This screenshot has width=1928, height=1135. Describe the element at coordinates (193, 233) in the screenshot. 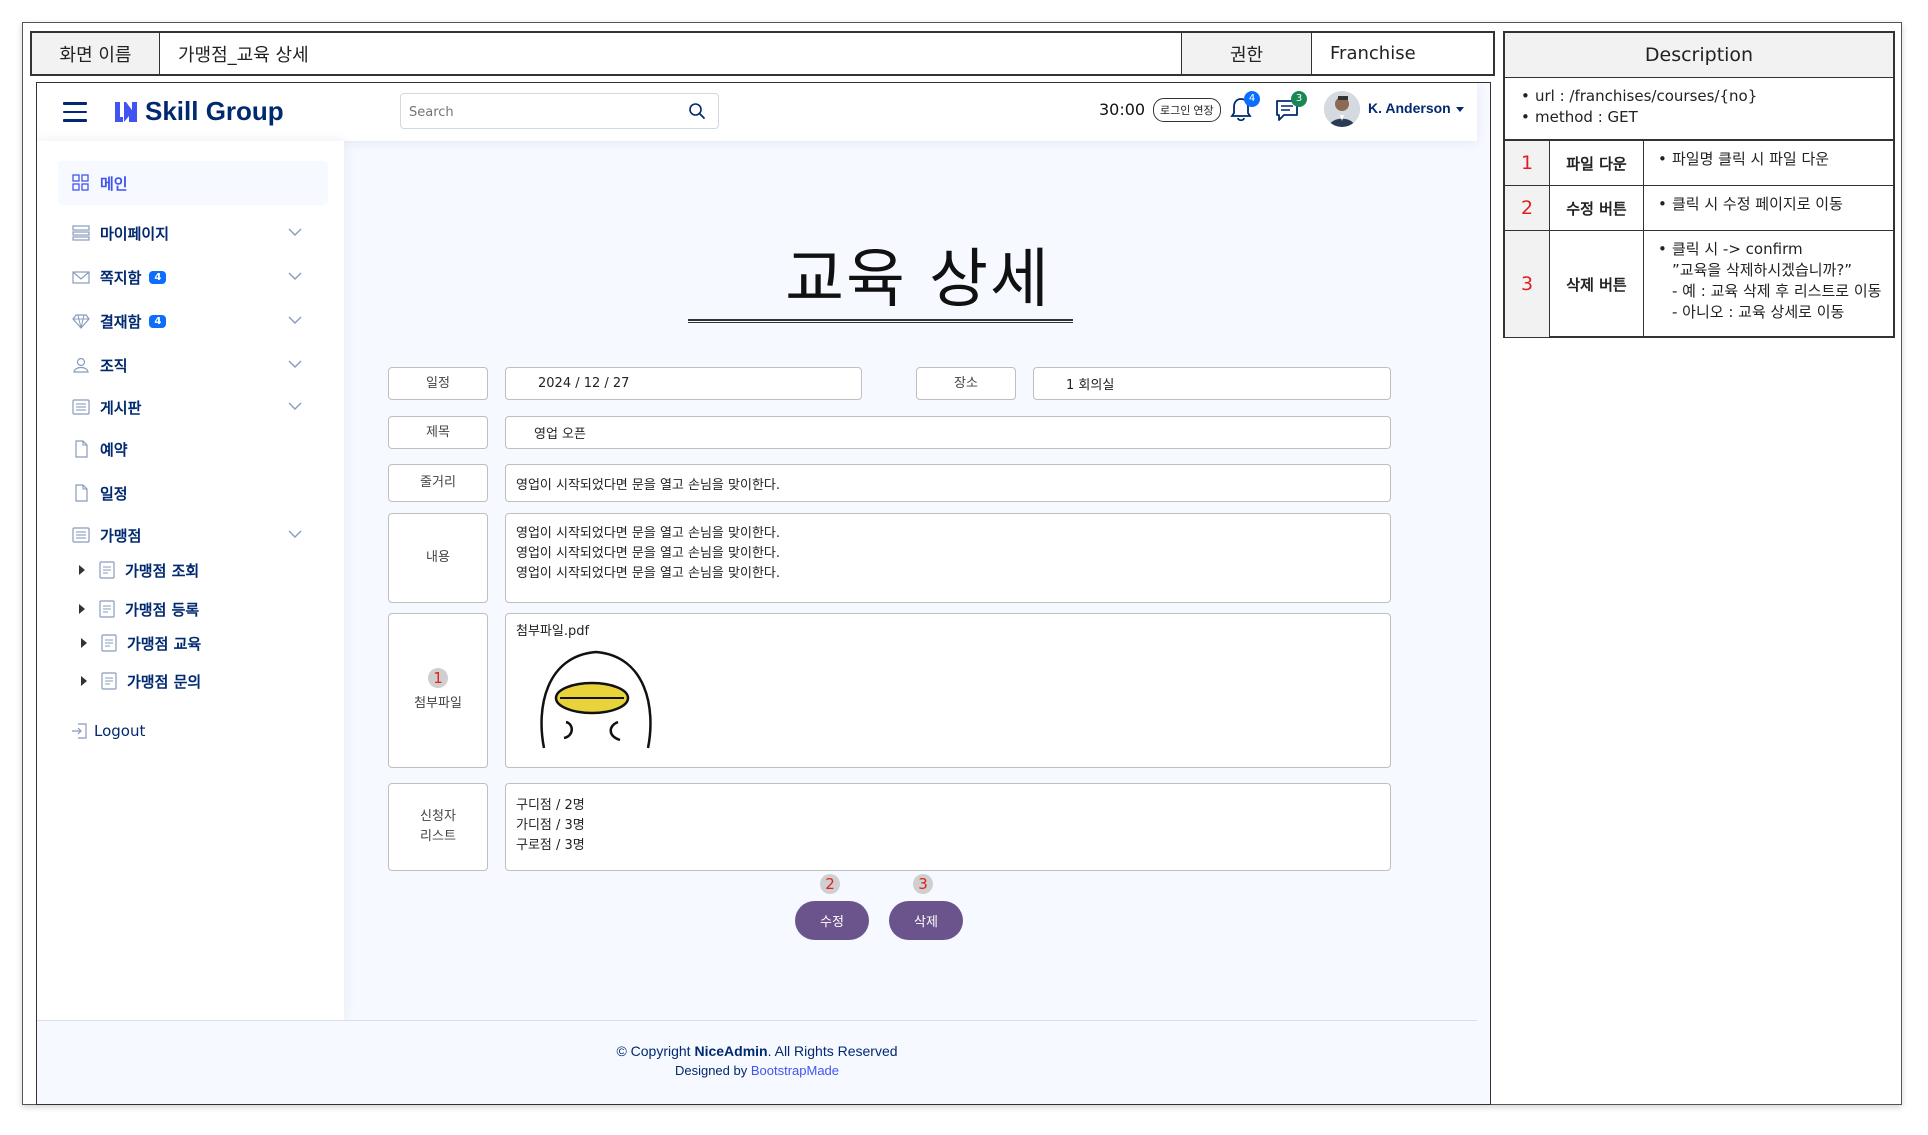

I see `sidebar-item-mypage: 마이페이지` at that location.